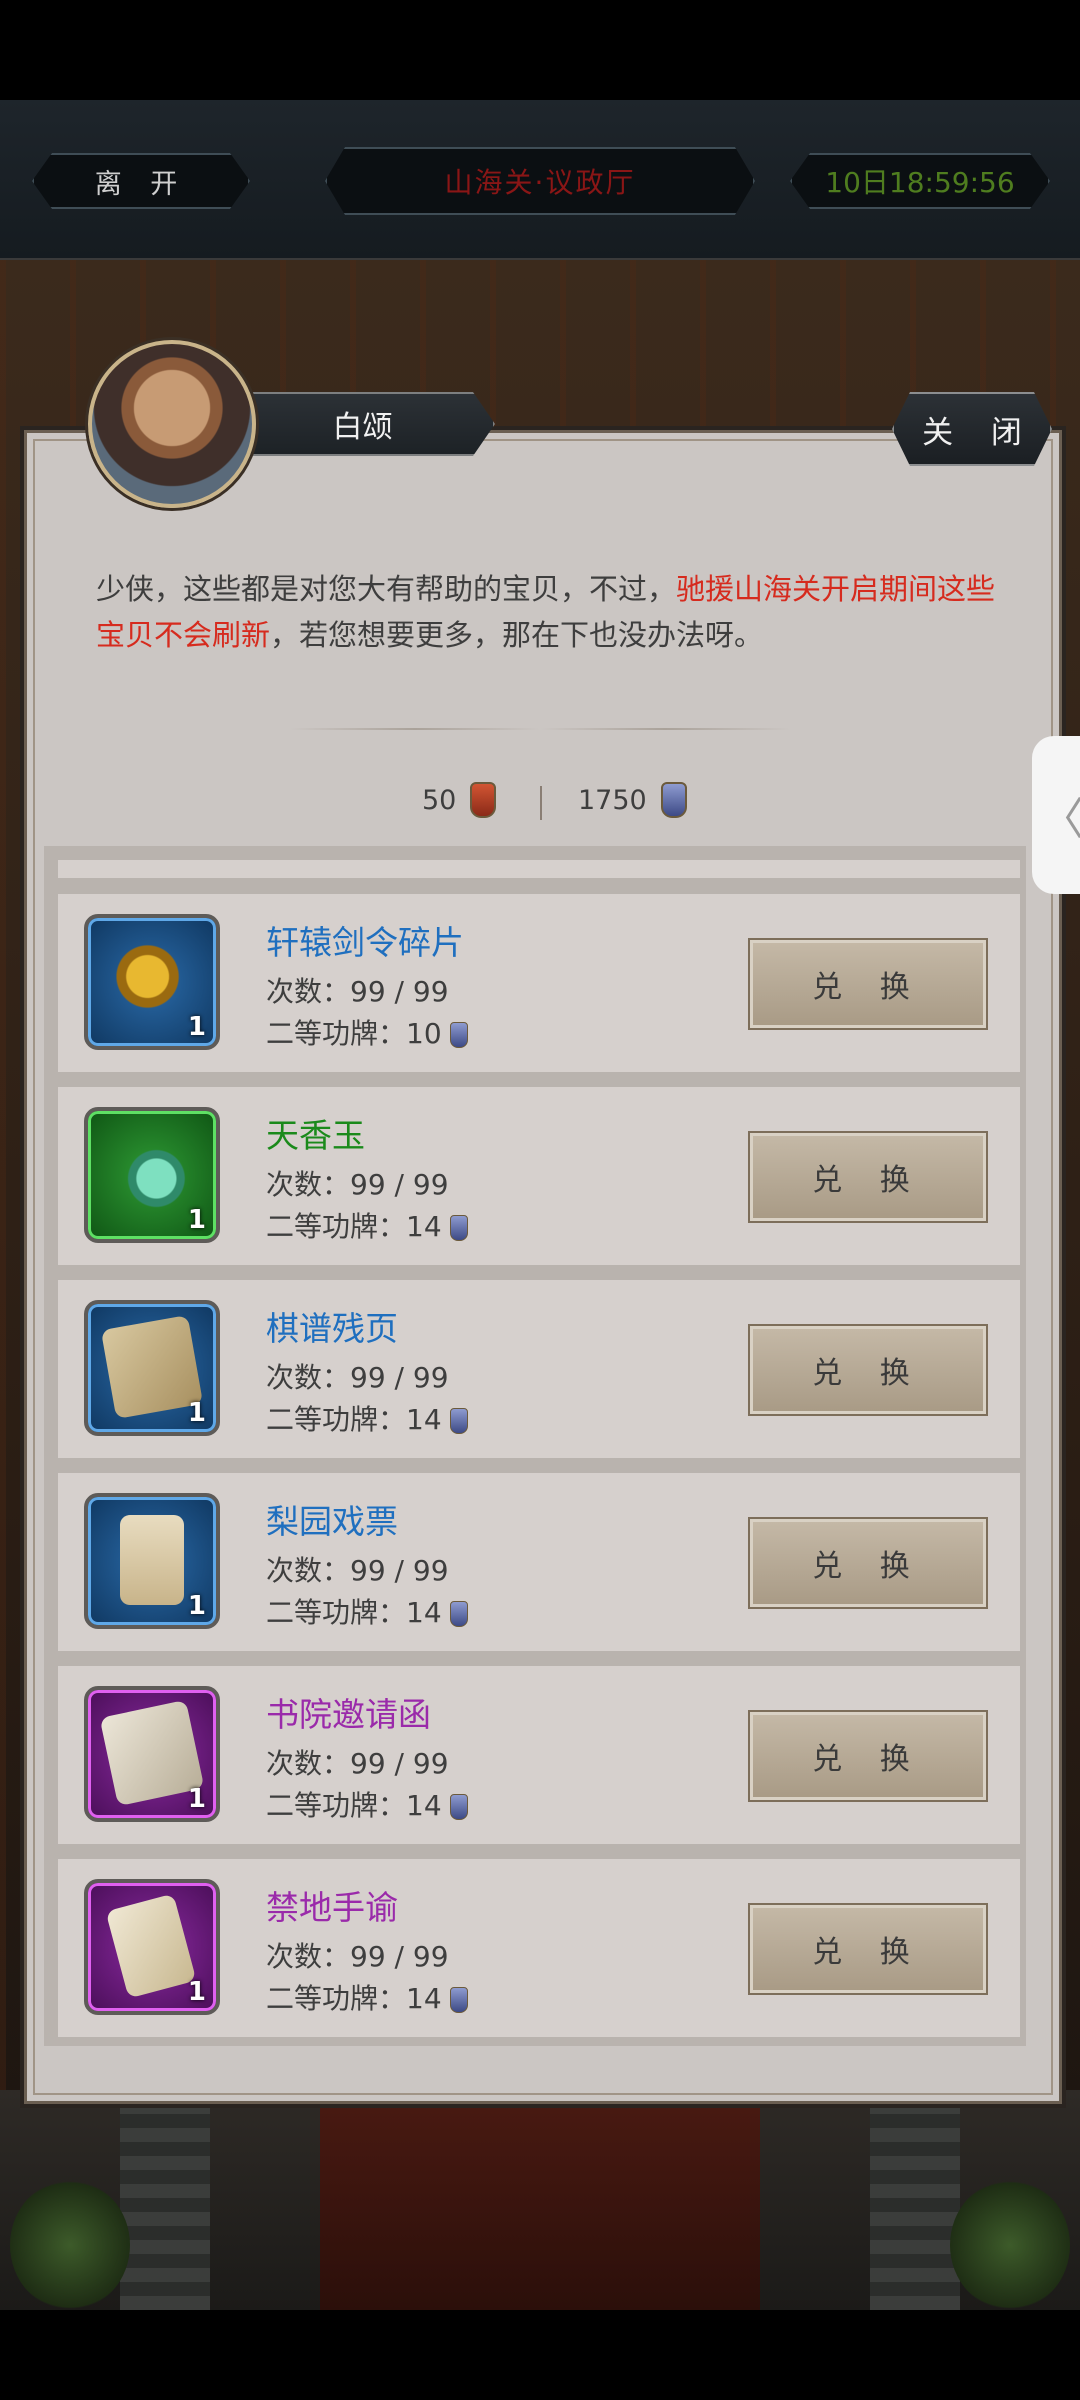  What do you see at coordinates (539, 1948) in the screenshot?
I see `list-item: 1 禁地手谕 次数：99 / 99 二等功牌：14 兑 换` at bounding box center [539, 1948].